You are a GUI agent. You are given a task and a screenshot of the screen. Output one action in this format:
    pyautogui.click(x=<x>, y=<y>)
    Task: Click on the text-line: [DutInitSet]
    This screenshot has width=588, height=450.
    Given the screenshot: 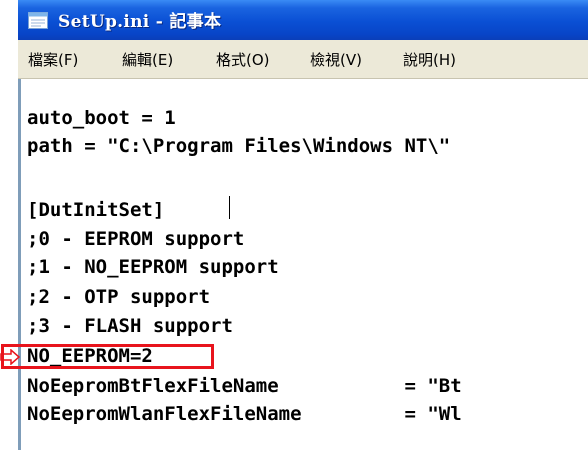 What is the action you would take?
    pyautogui.click(x=96, y=210)
    